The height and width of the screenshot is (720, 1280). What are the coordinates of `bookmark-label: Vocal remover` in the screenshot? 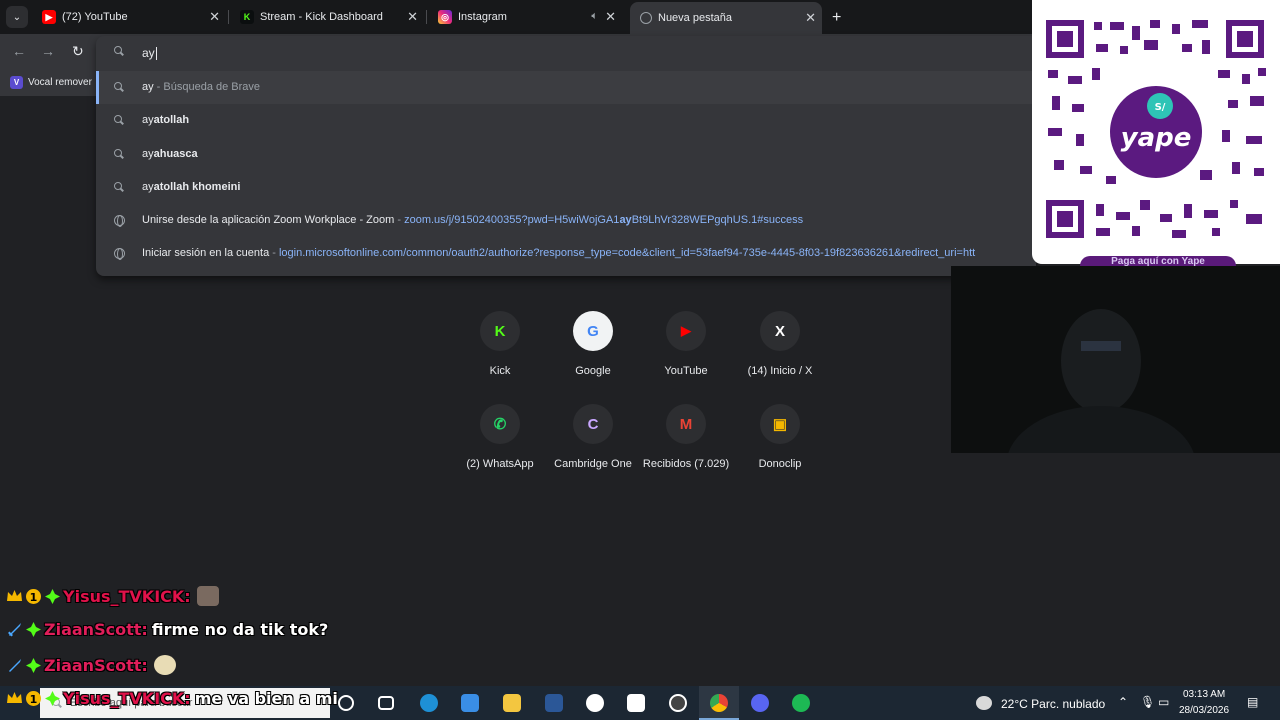 It's located at (60, 82).